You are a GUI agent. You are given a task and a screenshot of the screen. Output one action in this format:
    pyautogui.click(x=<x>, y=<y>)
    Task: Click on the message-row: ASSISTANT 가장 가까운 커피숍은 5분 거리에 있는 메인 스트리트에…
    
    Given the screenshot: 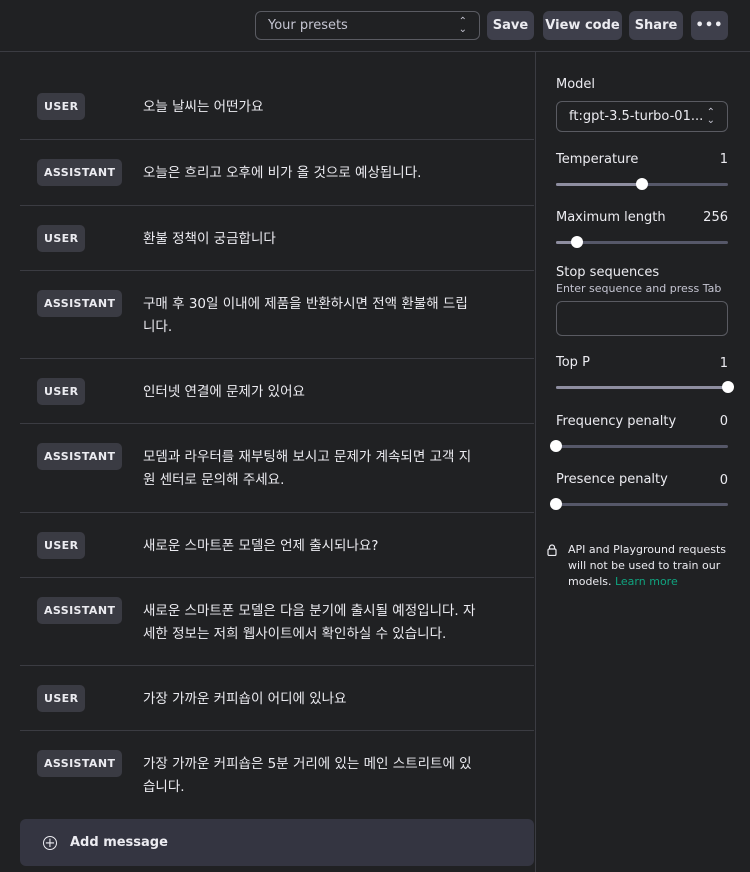 What is the action you would take?
    pyautogui.click(x=277, y=775)
    